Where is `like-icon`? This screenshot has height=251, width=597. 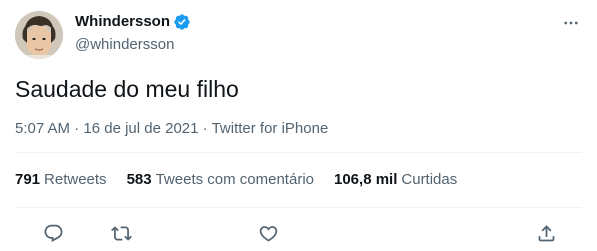 like-icon is located at coordinates (268, 233).